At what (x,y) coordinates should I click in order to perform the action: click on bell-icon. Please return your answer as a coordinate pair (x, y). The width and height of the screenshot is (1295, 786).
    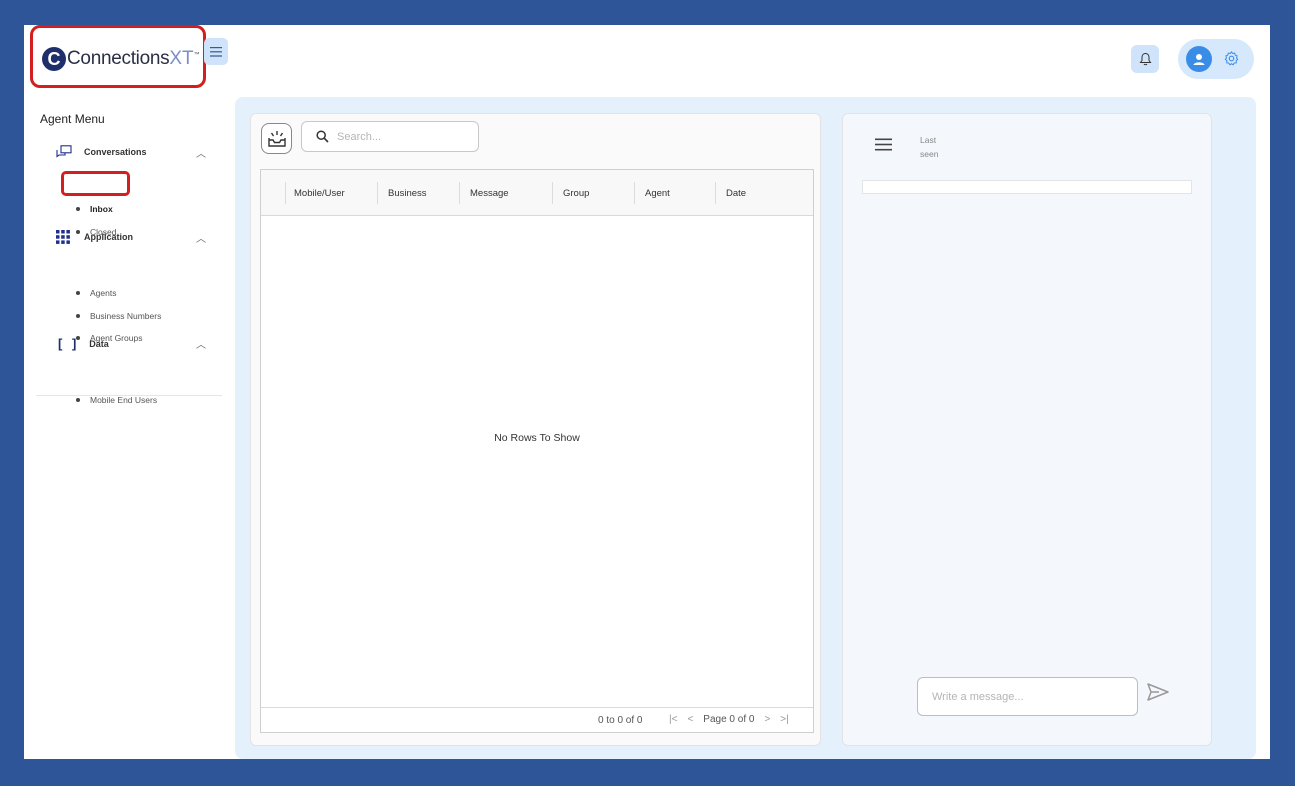
    Looking at the image, I should click on (1145, 59).